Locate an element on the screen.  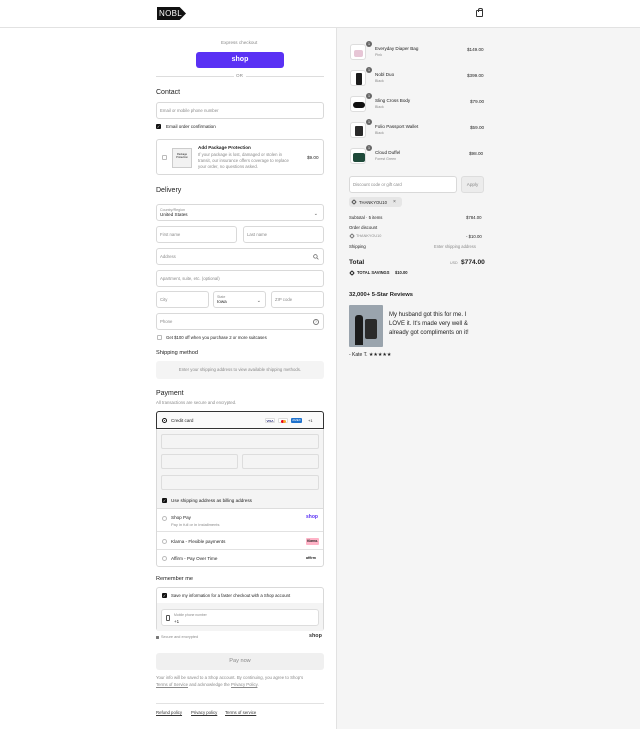
logo-text: NOBL is located at coordinates (170, 13).